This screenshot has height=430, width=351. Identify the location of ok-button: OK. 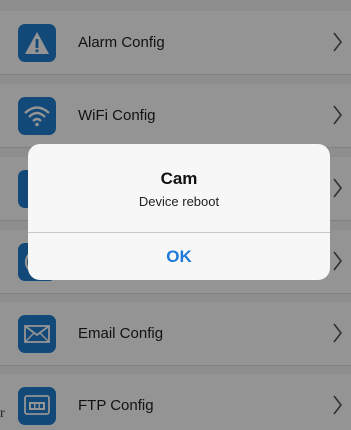
(179, 256).